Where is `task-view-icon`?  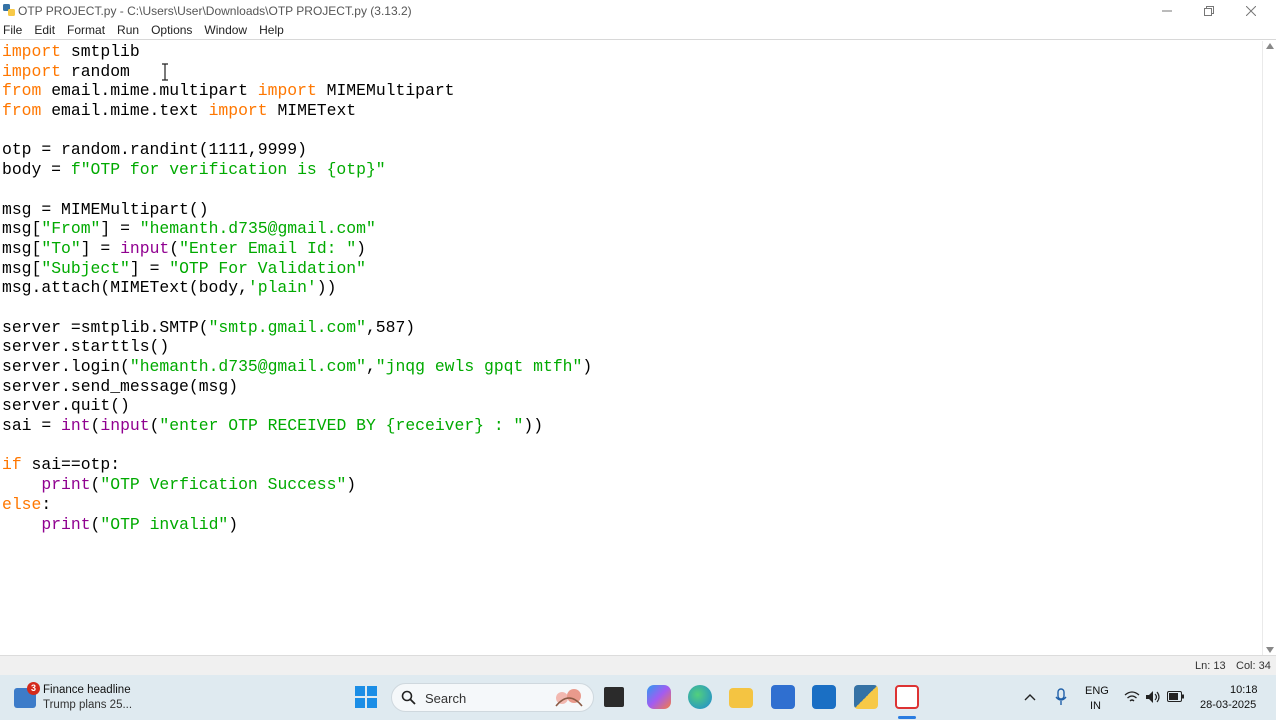
task-view-icon is located at coordinates (614, 697).